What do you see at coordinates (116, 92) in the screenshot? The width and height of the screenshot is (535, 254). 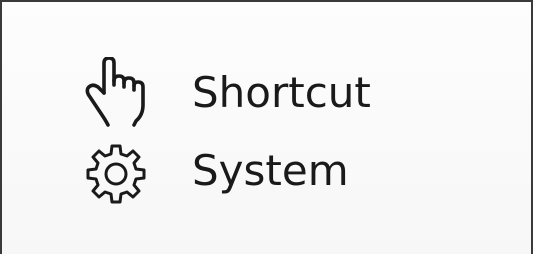 I see `hand-pointer-icon` at bounding box center [116, 92].